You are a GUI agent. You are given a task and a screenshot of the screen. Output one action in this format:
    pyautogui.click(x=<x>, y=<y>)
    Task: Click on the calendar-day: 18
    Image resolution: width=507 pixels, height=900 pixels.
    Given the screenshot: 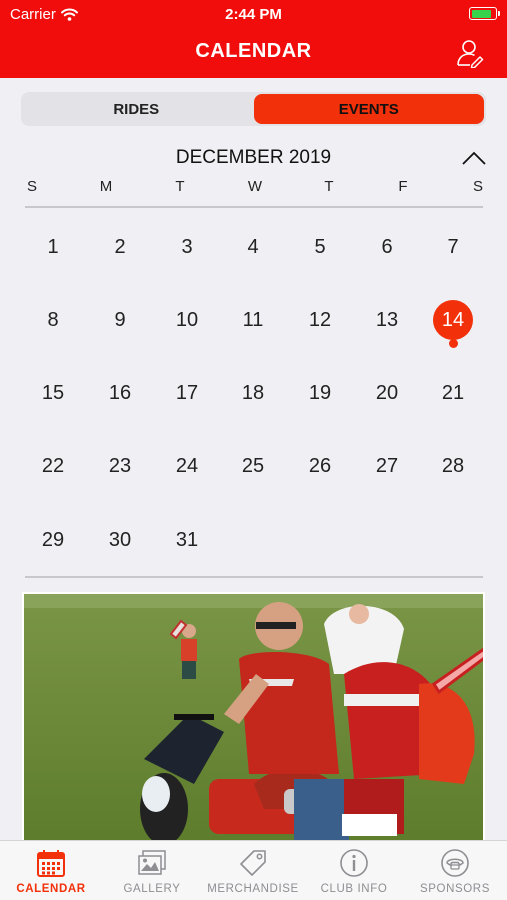 What is the action you would take?
    pyautogui.click(x=253, y=394)
    